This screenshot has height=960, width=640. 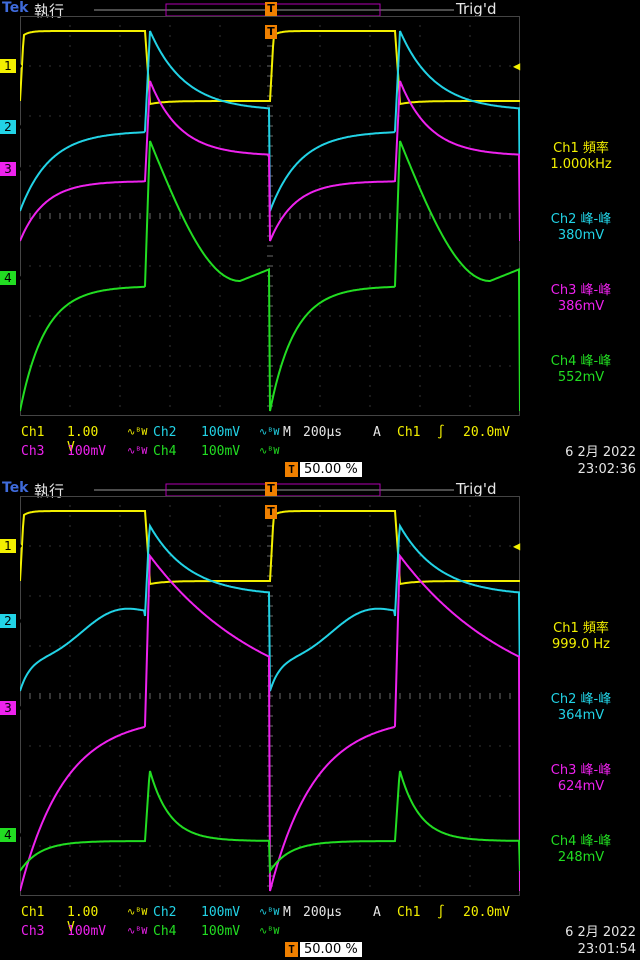 What do you see at coordinates (581, 778) in the screenshot?
I see `measurement-ch3: Ch3 峰-峰 624mV` at bounding box center [581, 778].